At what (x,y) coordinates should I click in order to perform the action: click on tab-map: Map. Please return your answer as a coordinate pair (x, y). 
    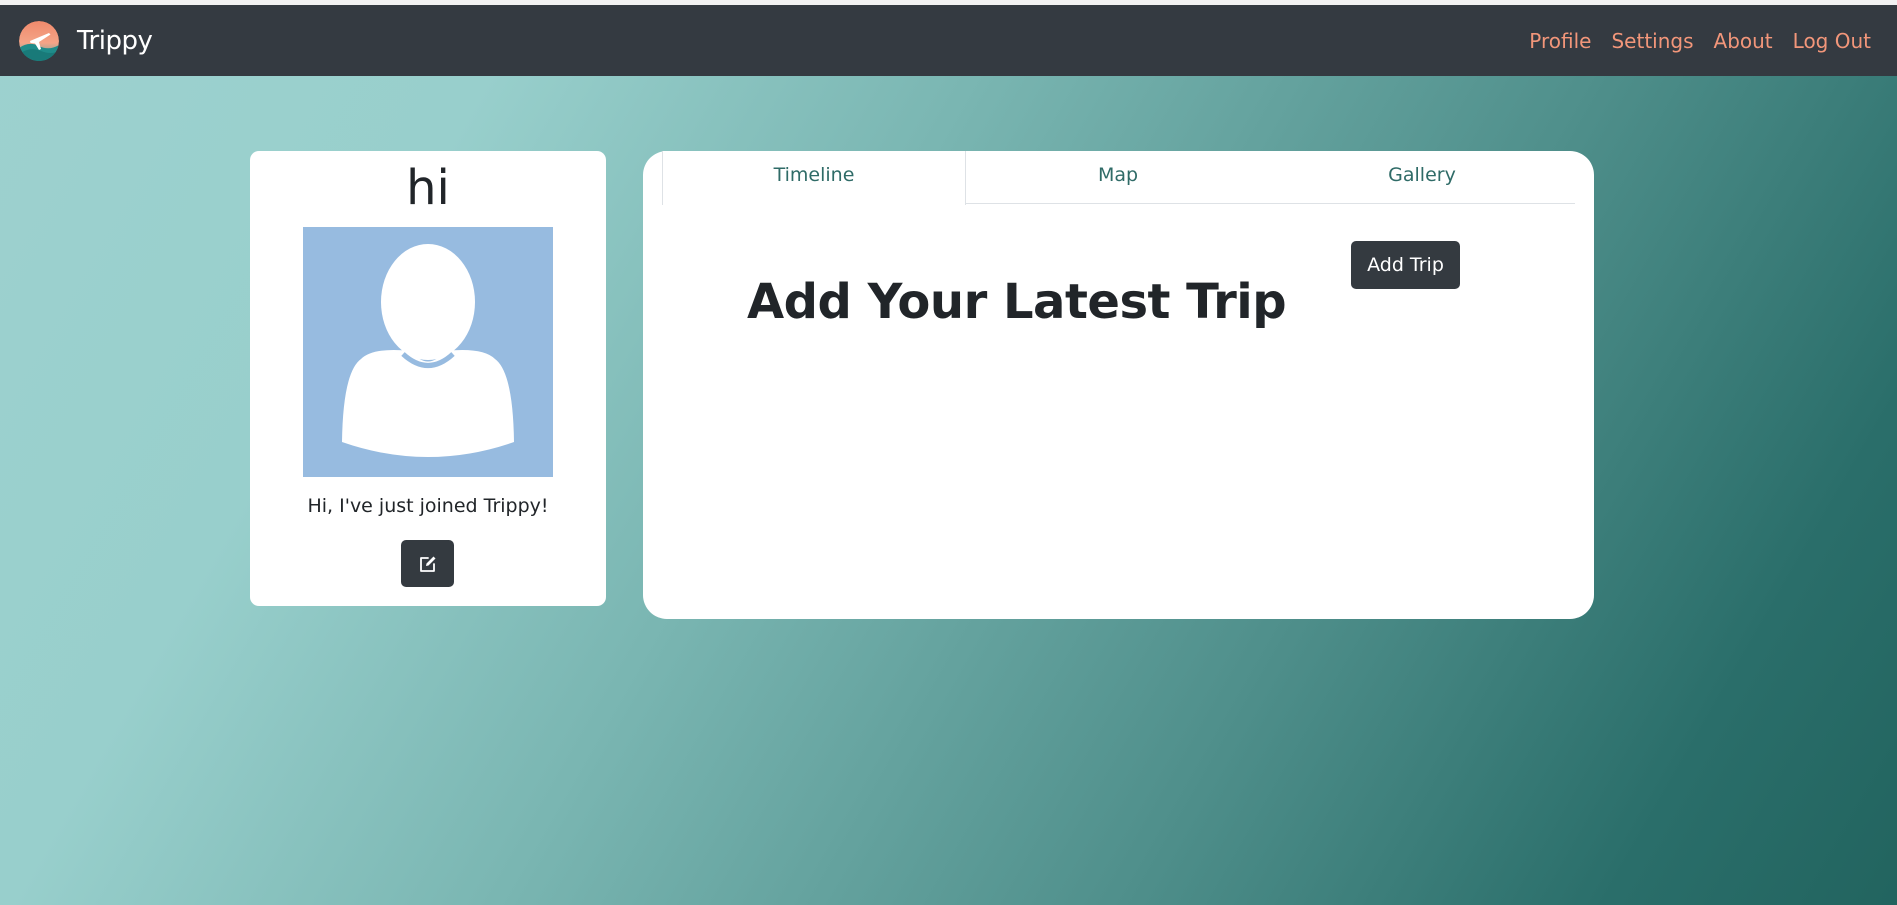
    Looking at the image, I should click on (1118, 177).